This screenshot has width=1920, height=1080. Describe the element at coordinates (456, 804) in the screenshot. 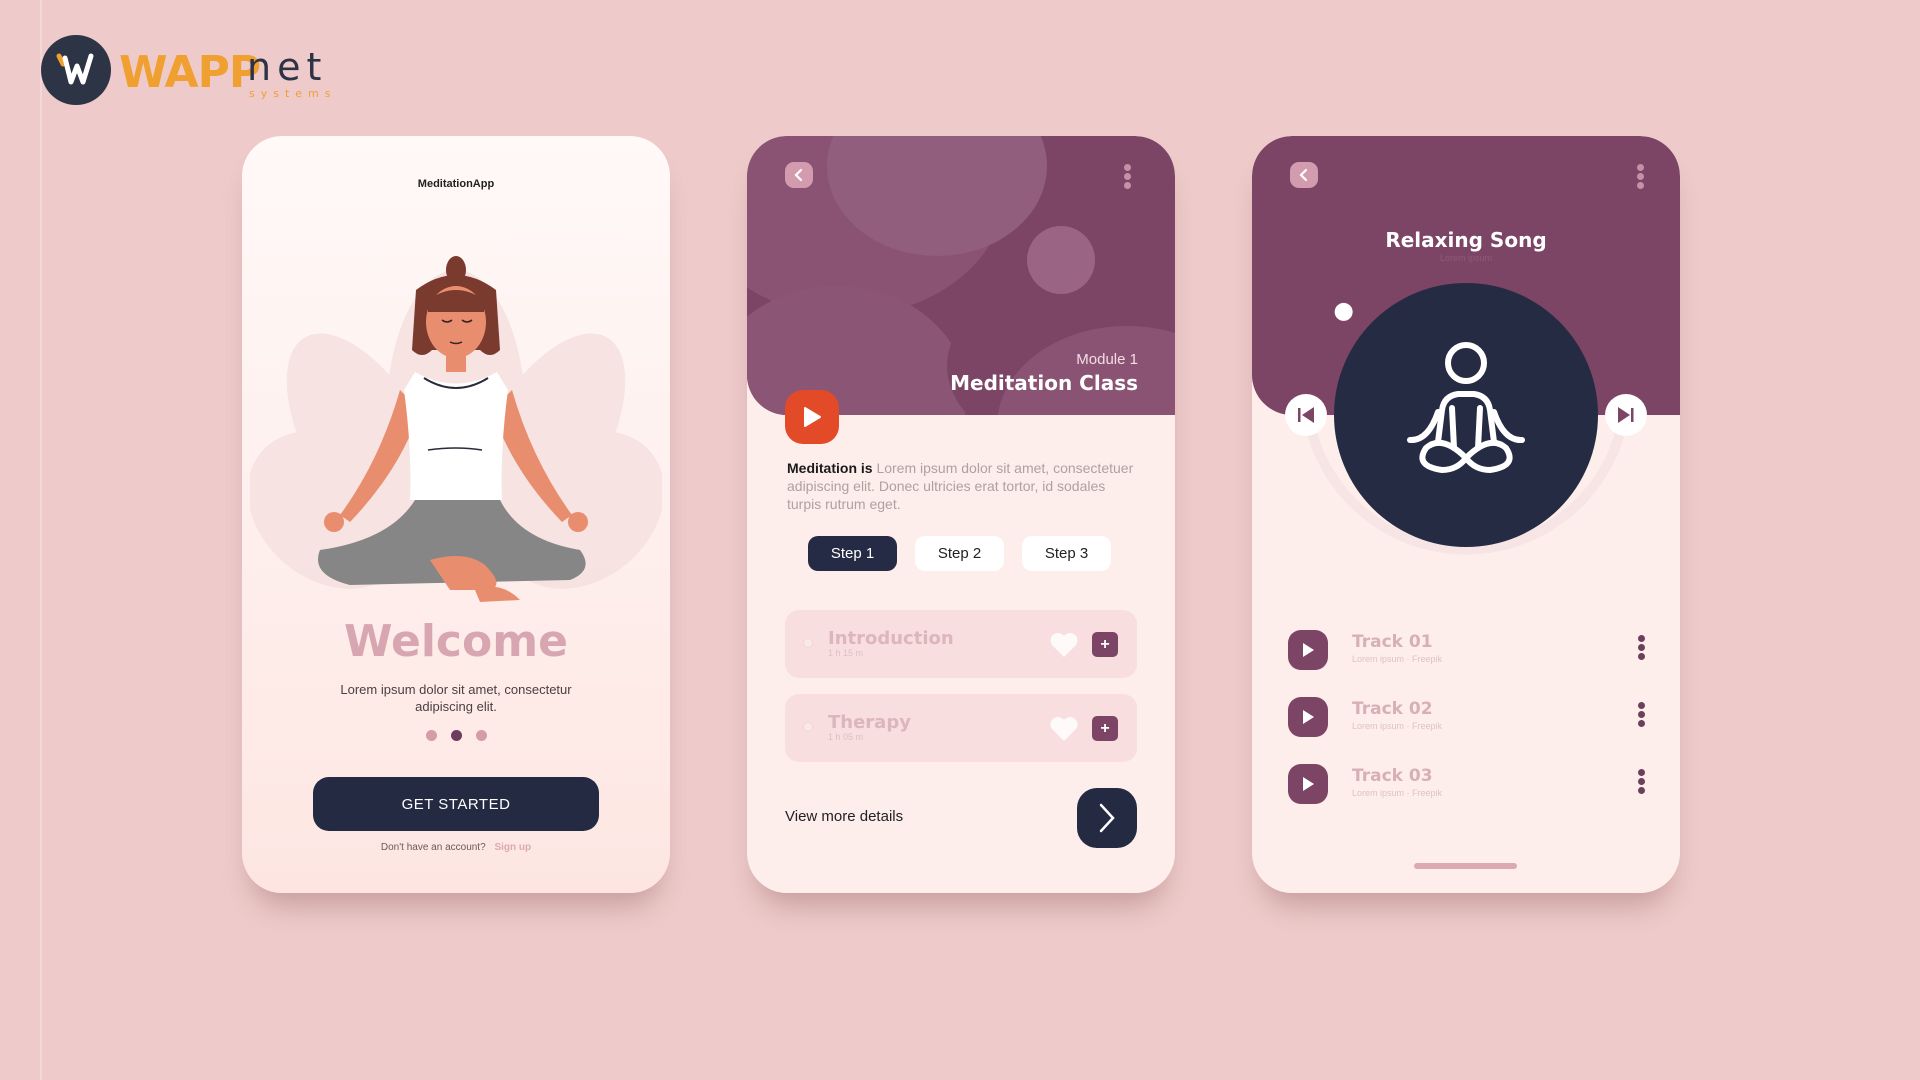

I see `get-started-button: GET STARTED` at that location.